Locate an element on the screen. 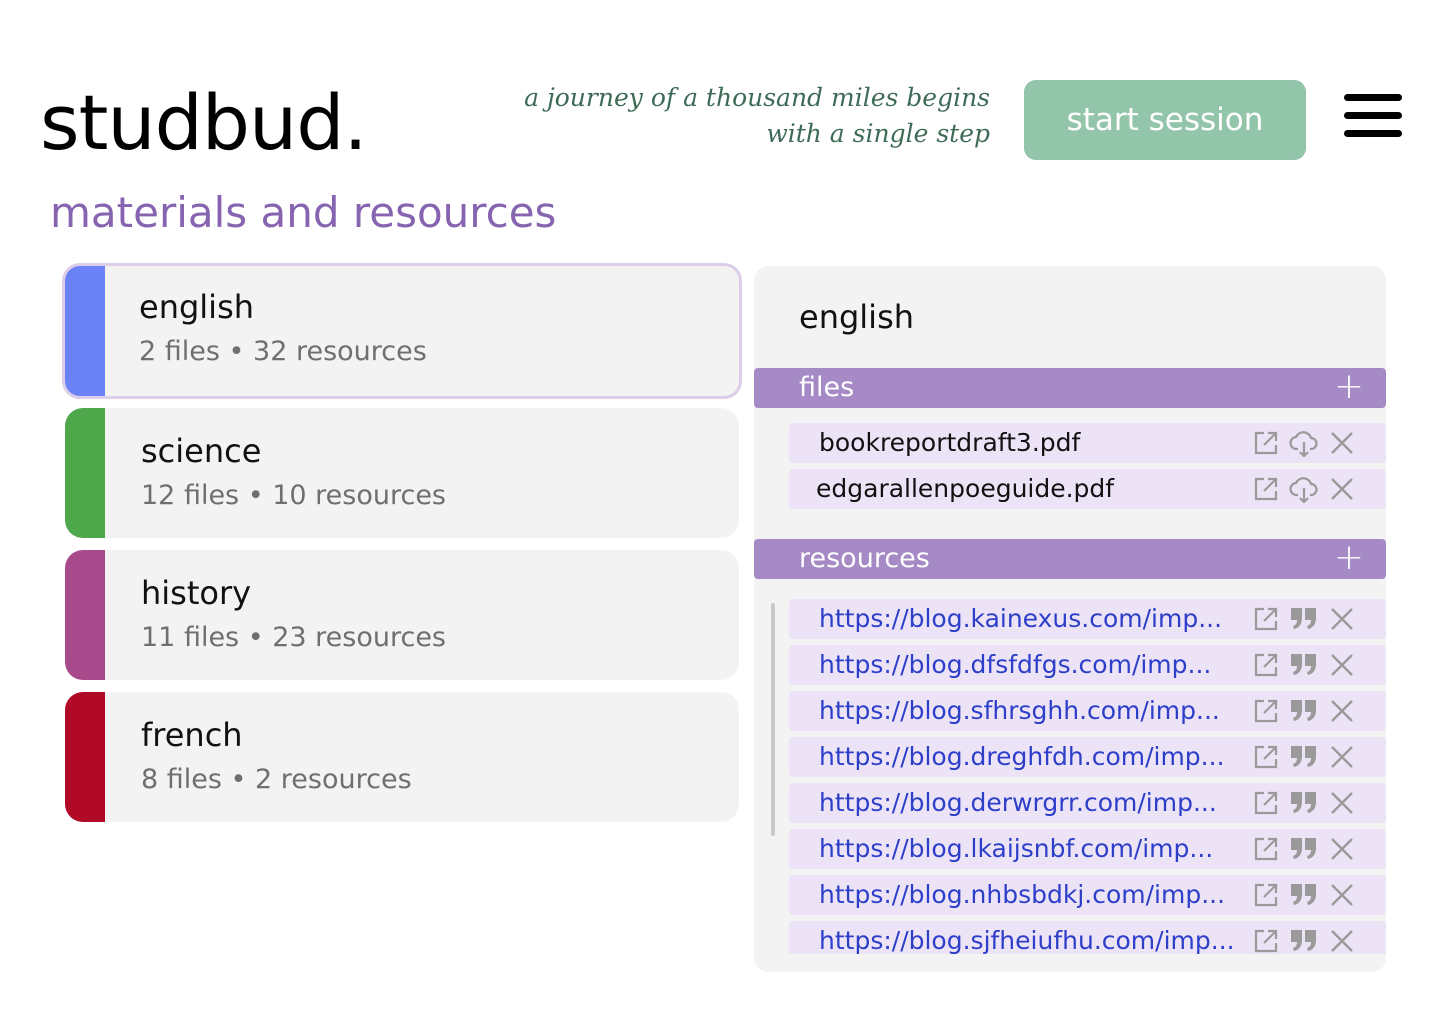 The height and width of the screenshot is (1024, 1440). file-row: edgarallenpoeguide.pdf is located at coordinates (1087, 489).